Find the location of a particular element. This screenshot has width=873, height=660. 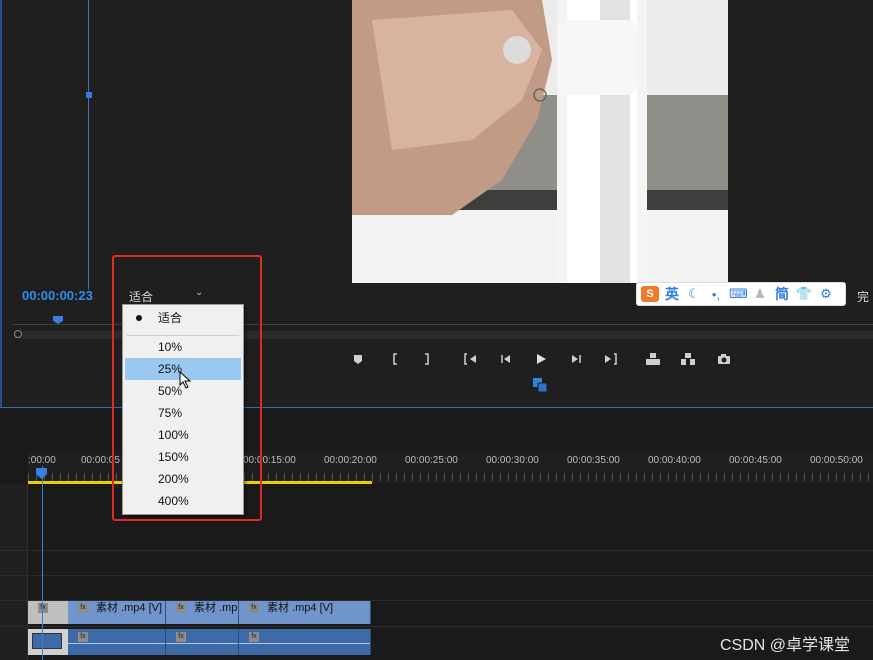

mark-out-icon is located at coordinates (427, 359).